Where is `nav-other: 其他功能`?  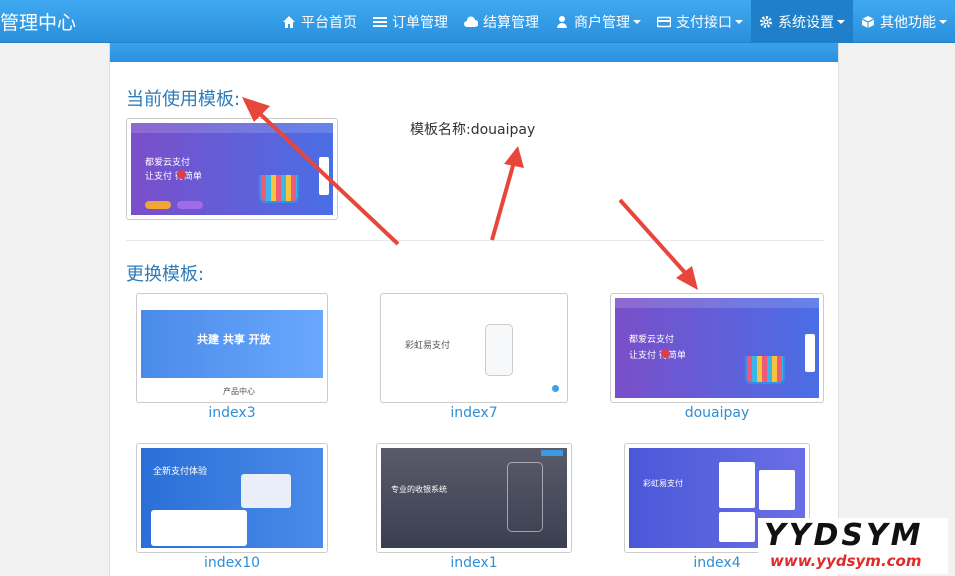 nav-other: 其他功能 is located at coordinates (904, 21).